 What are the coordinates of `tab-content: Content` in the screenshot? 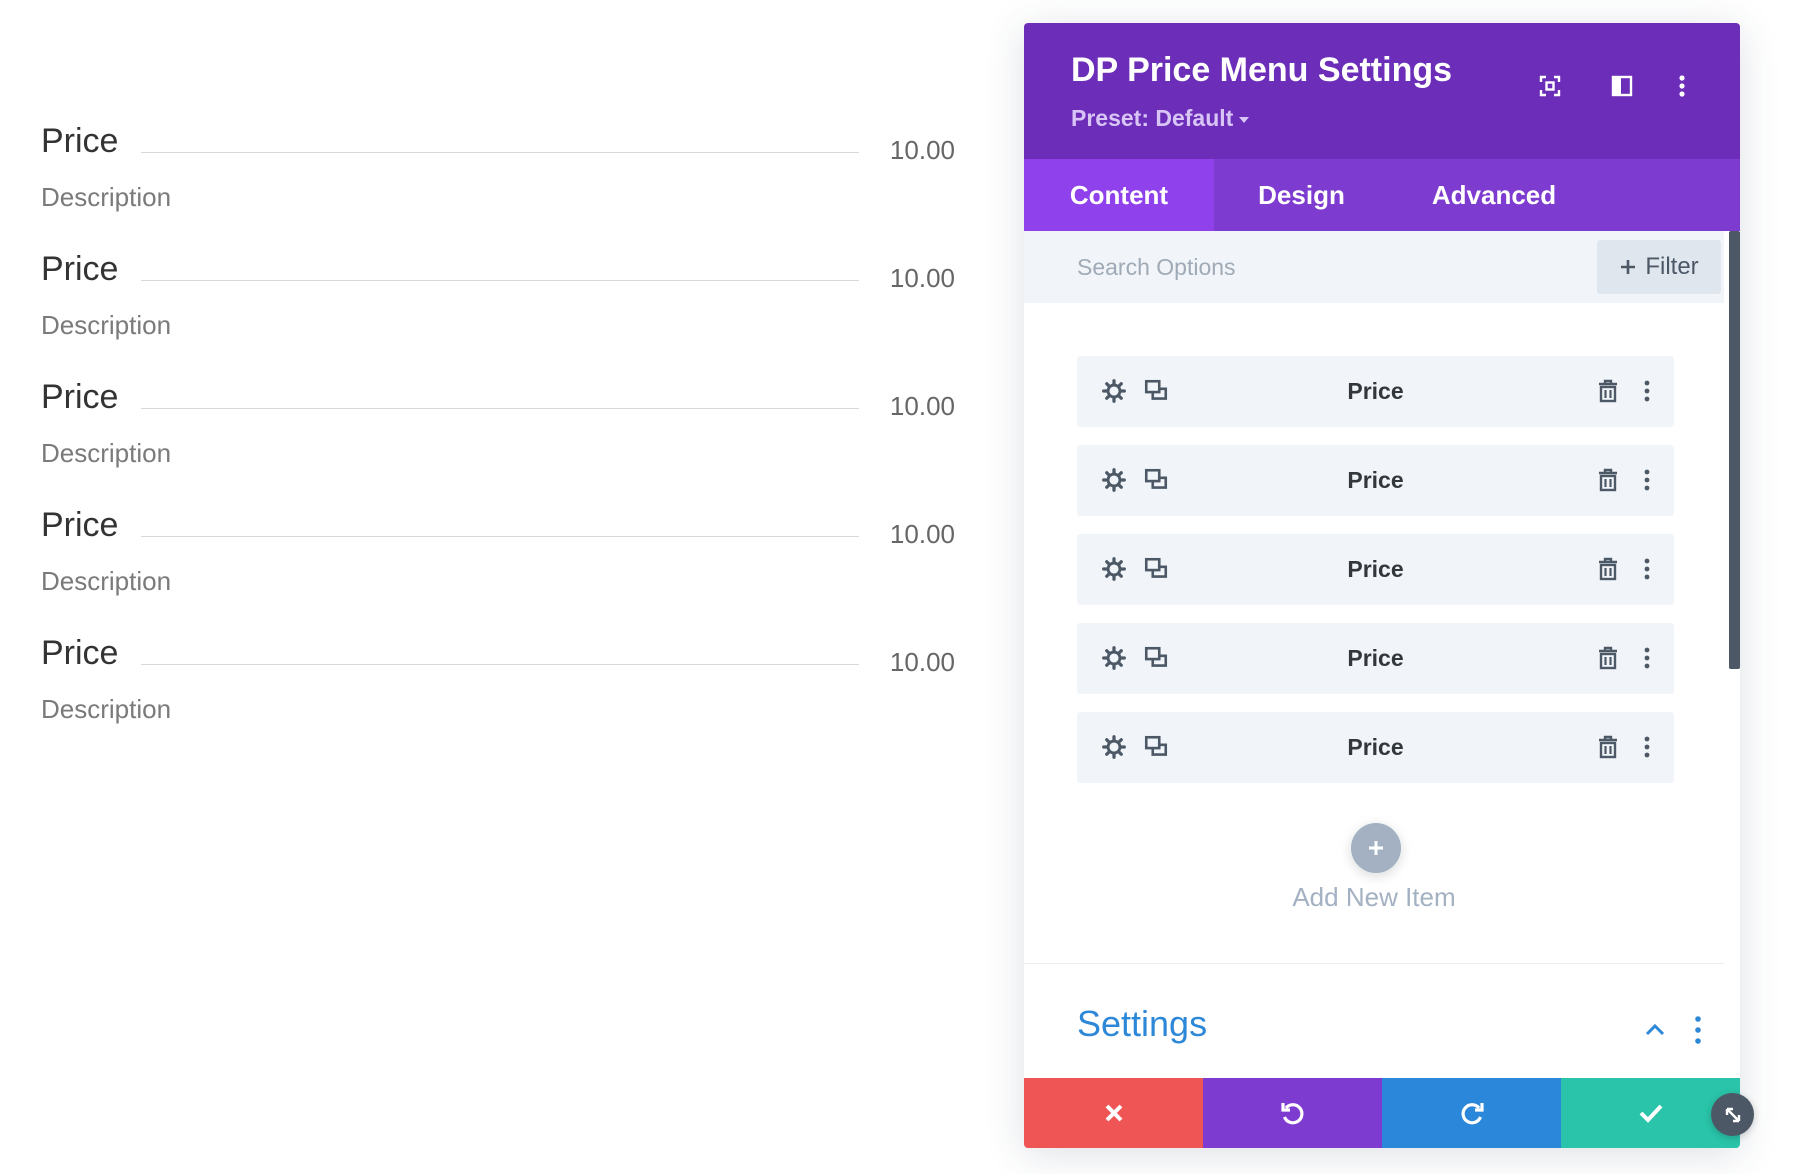 It's located at (1119, 195).